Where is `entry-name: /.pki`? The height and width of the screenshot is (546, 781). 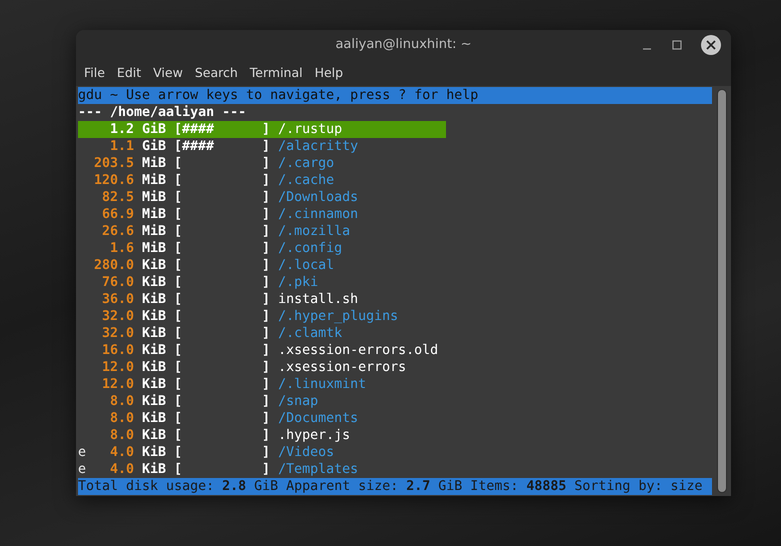 entry-name: /.pki is located at coordinates (298, 282).